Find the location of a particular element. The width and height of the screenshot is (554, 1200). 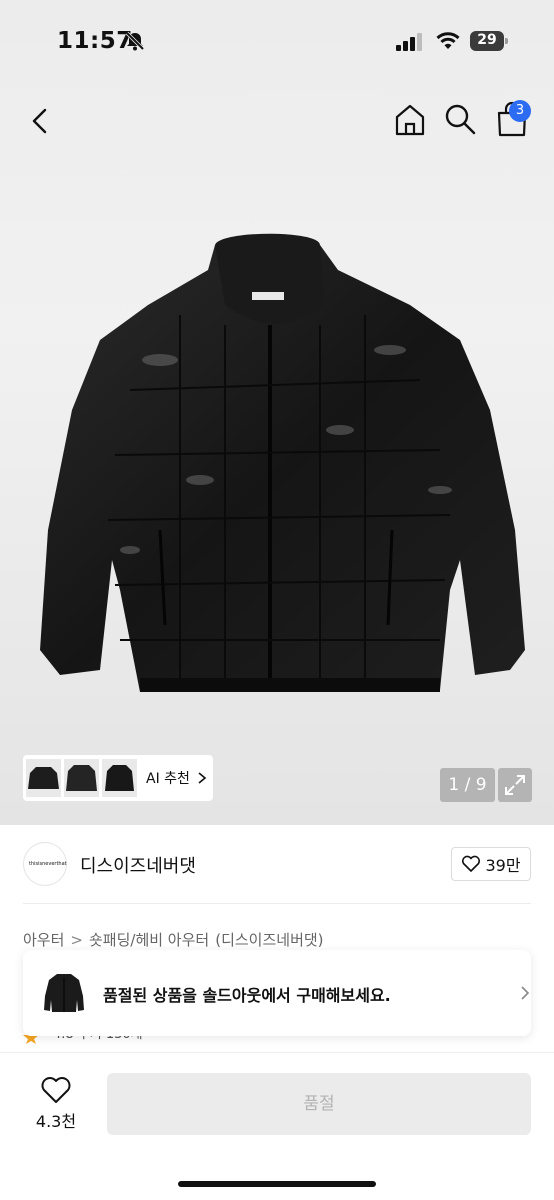

status-bar: 11:57 29 is located at coordinates (277, 42).